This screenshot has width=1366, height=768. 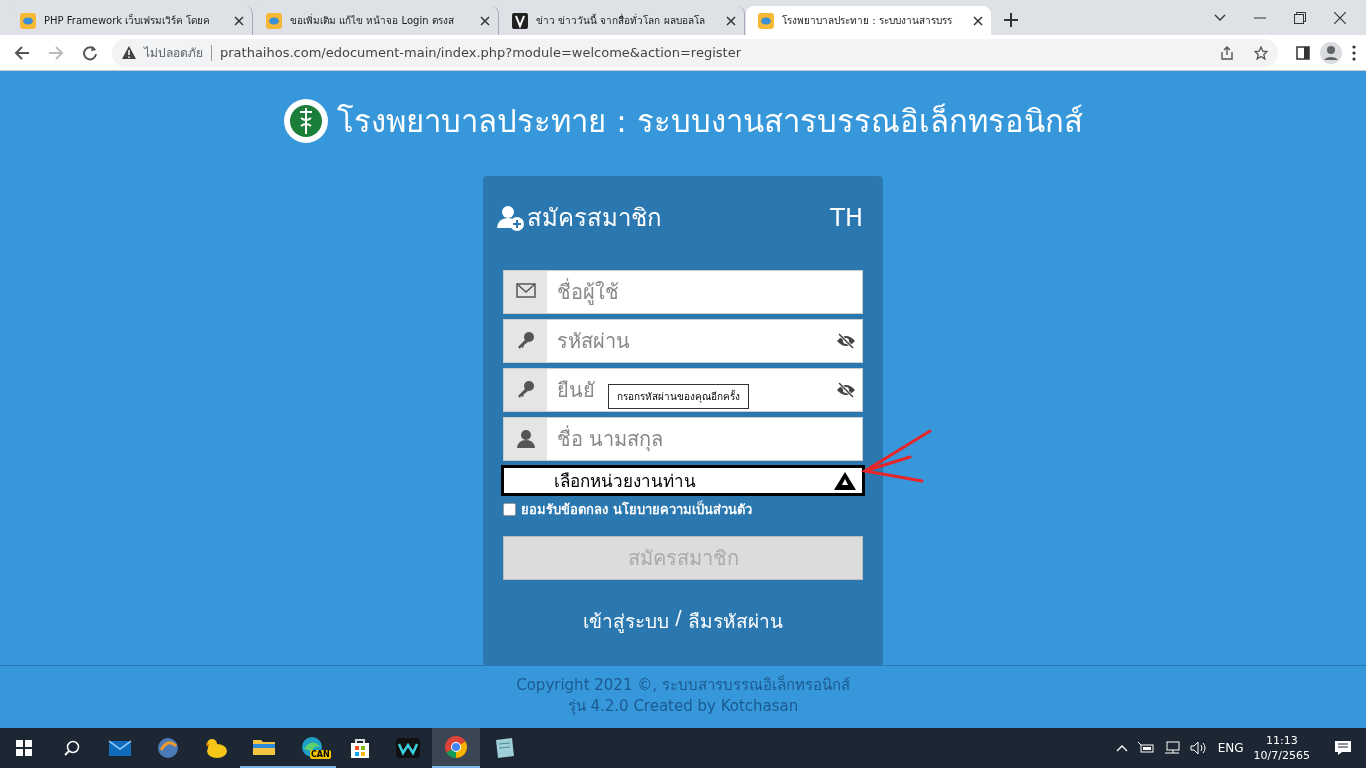 What do you see at coordinates (408, 748) in the screenshot?
I see `wave-logo-icon` at bounding box center [408, 748].